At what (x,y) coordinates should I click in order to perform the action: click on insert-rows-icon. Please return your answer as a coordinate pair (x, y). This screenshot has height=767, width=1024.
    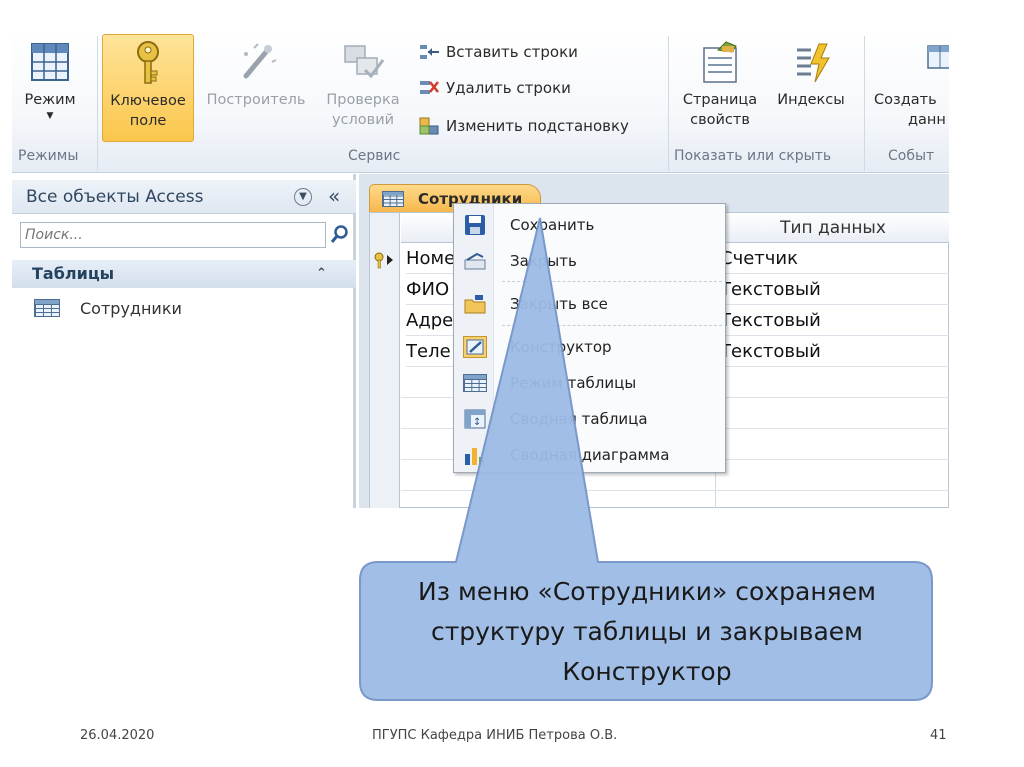
    Looking at the image, I should click on (429, 52).